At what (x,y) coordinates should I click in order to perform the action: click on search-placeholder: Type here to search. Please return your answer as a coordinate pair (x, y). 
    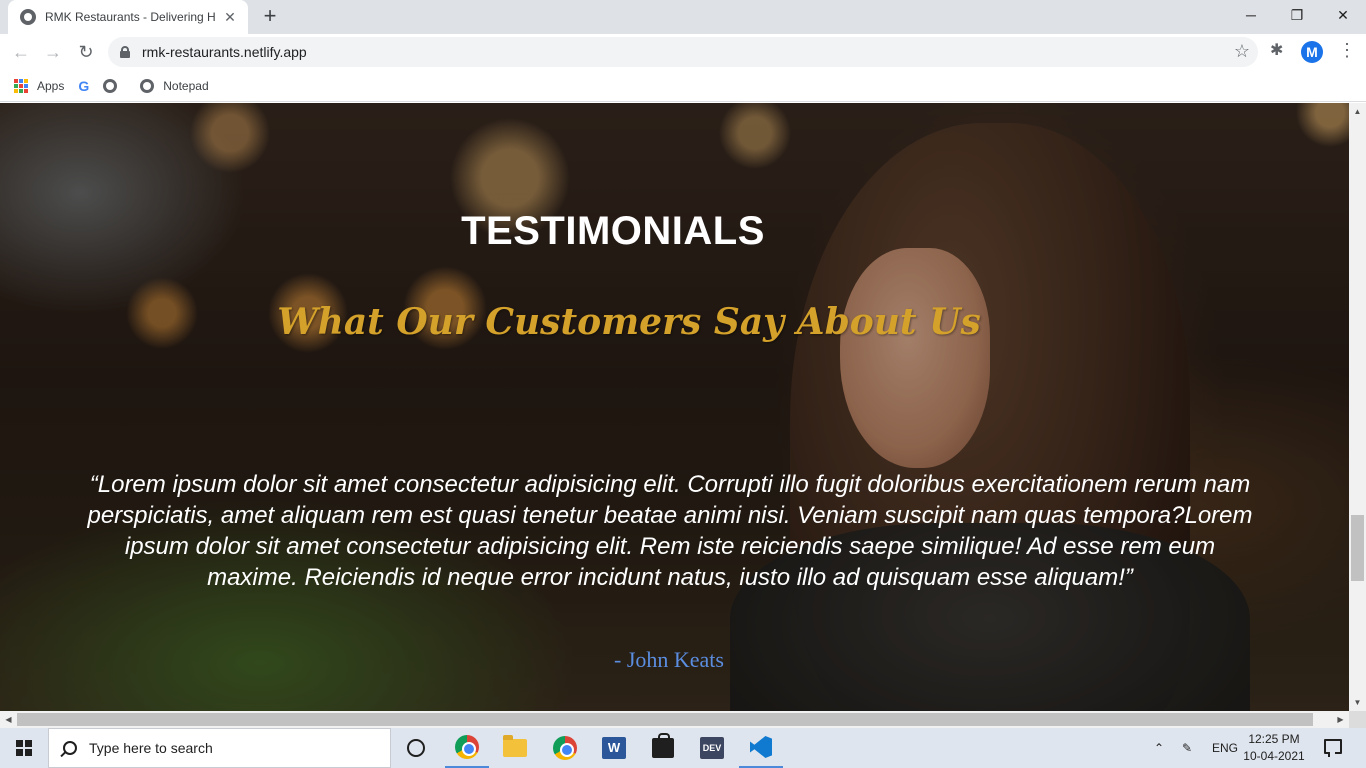
    Looking at the image, I should click on (151, 748).